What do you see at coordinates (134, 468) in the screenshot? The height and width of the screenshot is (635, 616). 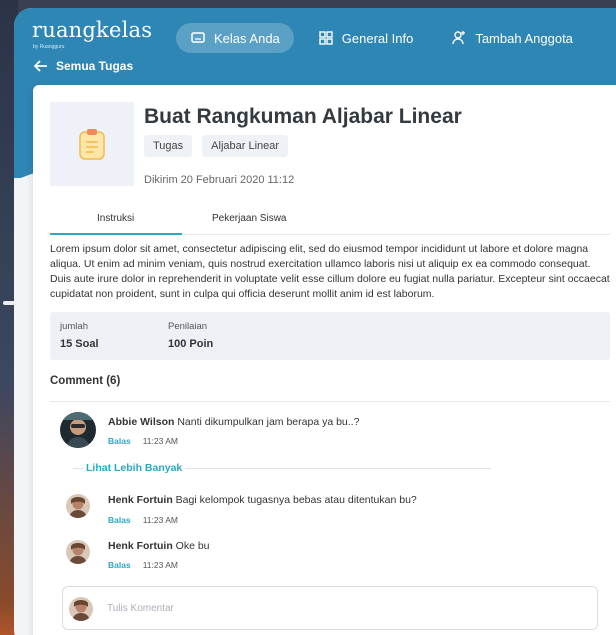 I see `load-more-link: Lihat Lebih Banyak` at bounding box center [134, 468].